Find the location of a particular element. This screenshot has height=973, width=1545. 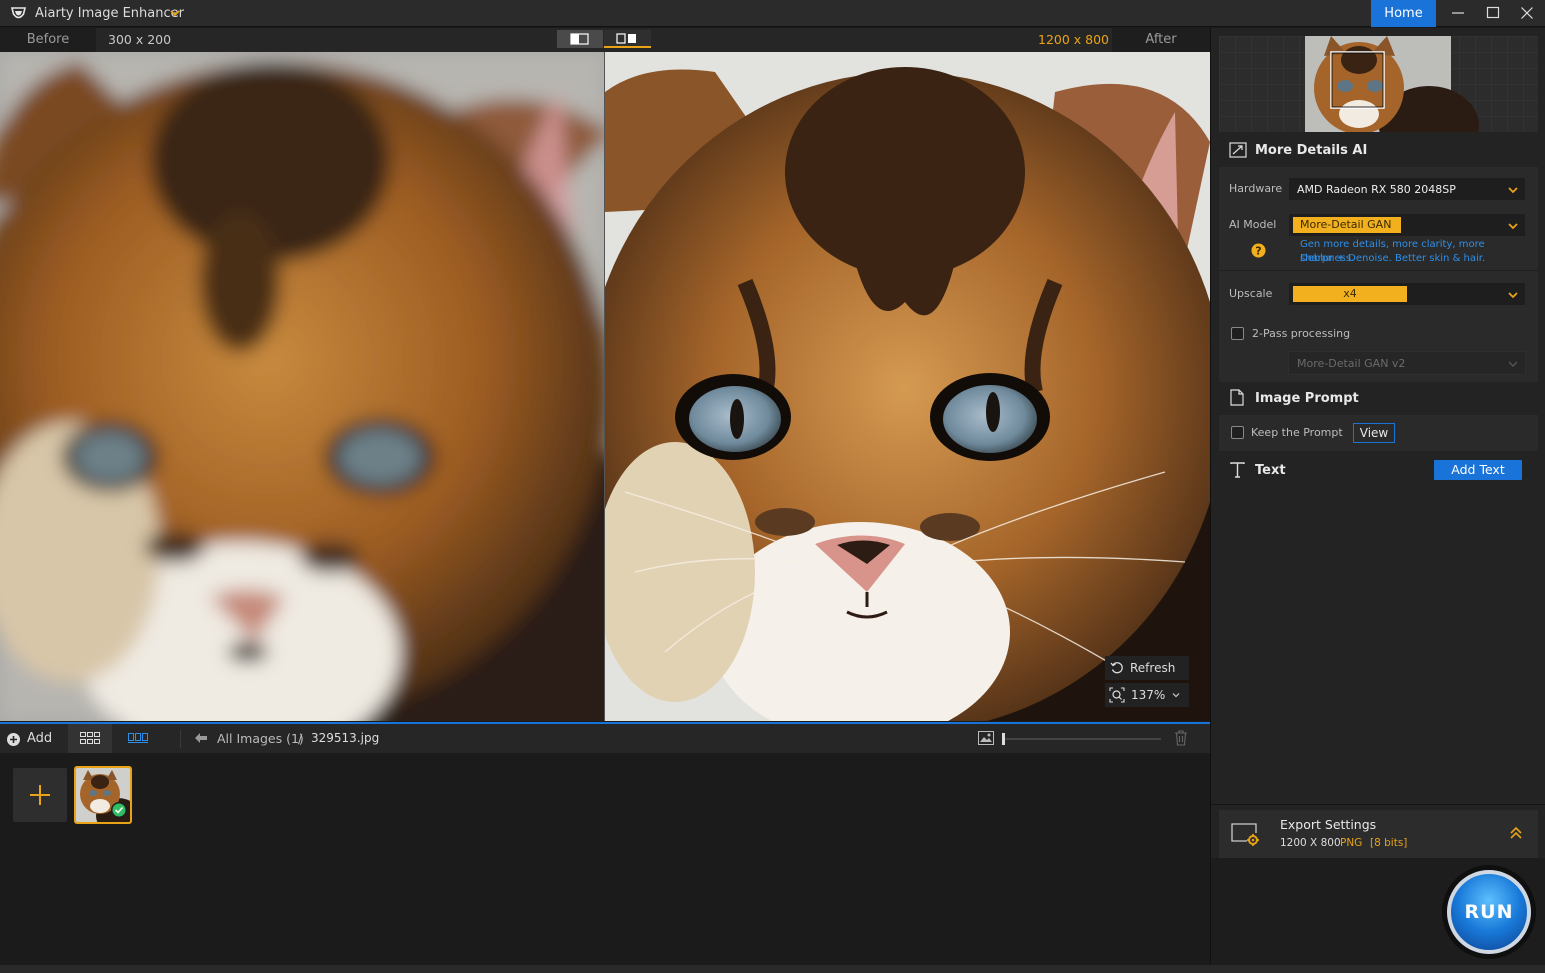

hardware-select: AMD Radeon RX 580 2048SP is located at coordinates (1407, 189).